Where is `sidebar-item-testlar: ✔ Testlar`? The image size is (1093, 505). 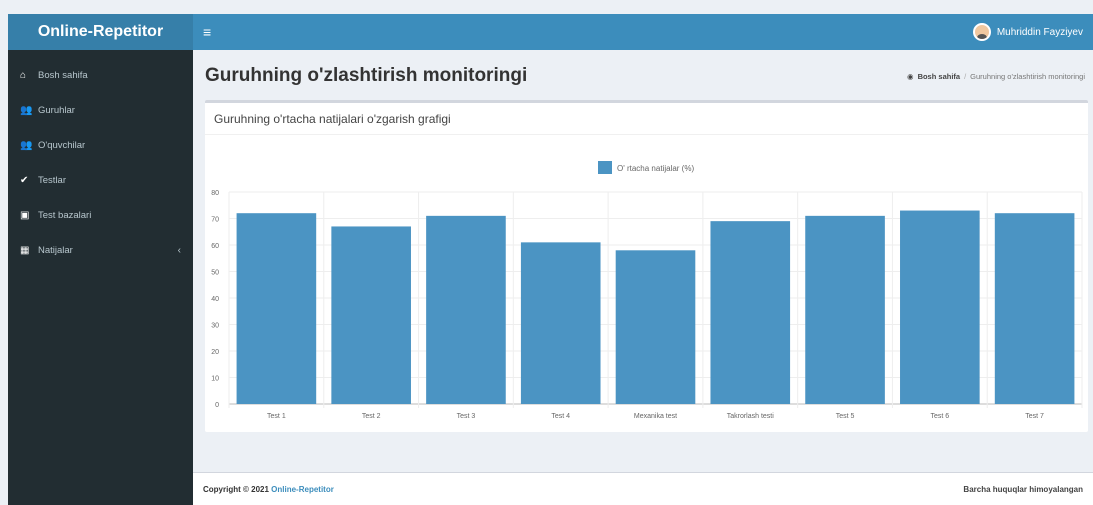
sidebar-item-testlar: ✔ Testlar is located at coordinates (100, 180).